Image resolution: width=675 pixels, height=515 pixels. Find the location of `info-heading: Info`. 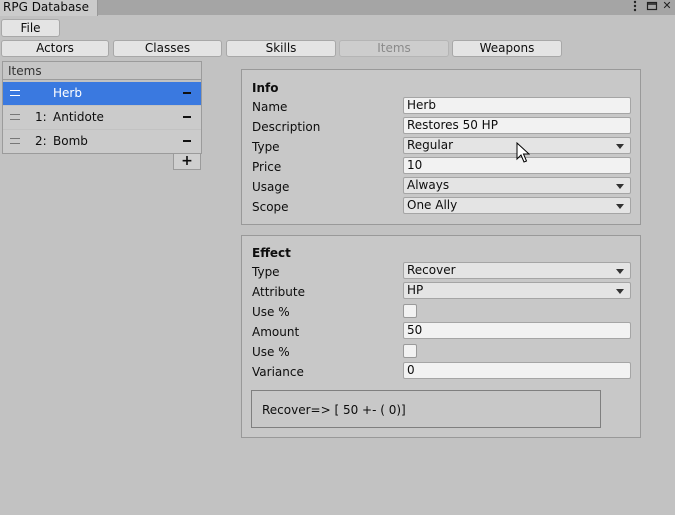

info-heading: Info is located at coordinates (265, 88).